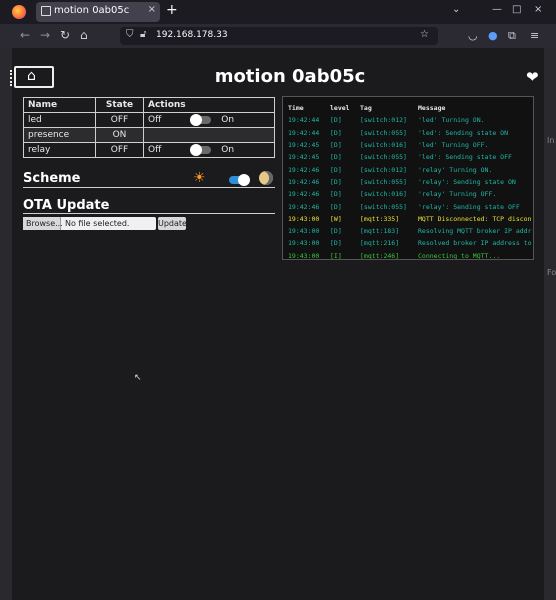  What do you see at coordinates (143, 34) in the screenshot?
I see `insecure-lock-icon: 🔓︎` at bounding box center [143, 34].